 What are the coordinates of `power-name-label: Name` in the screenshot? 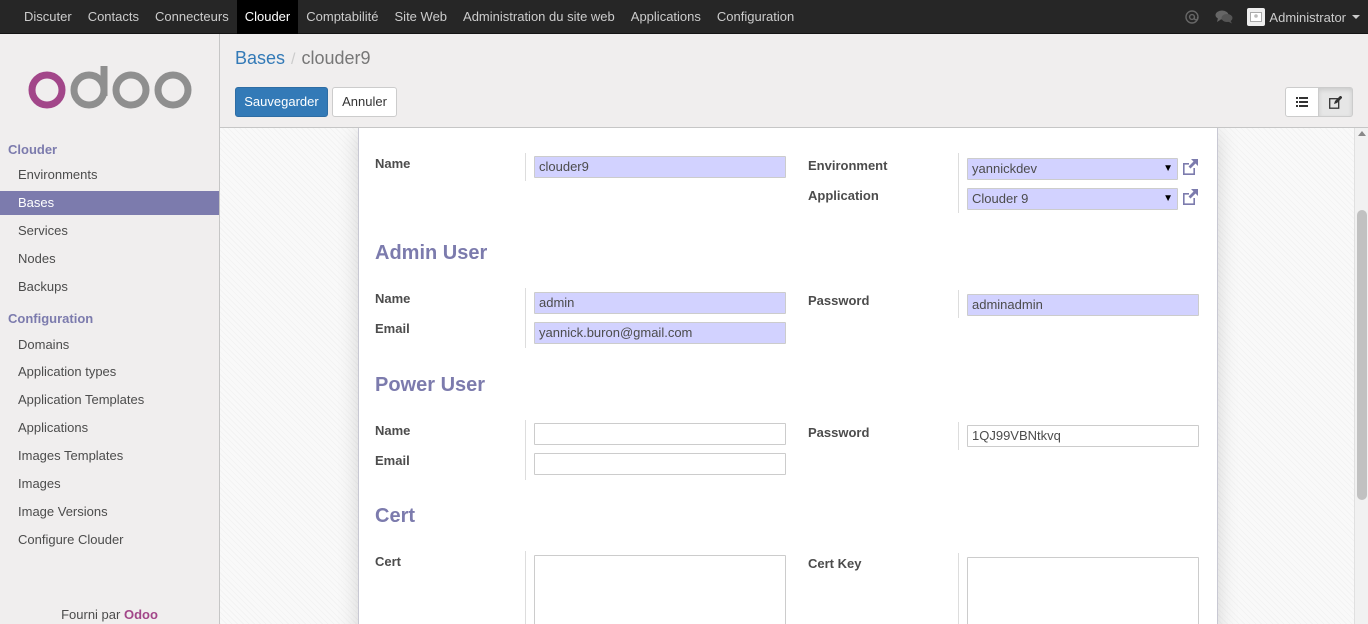 It's located at (393, 430).